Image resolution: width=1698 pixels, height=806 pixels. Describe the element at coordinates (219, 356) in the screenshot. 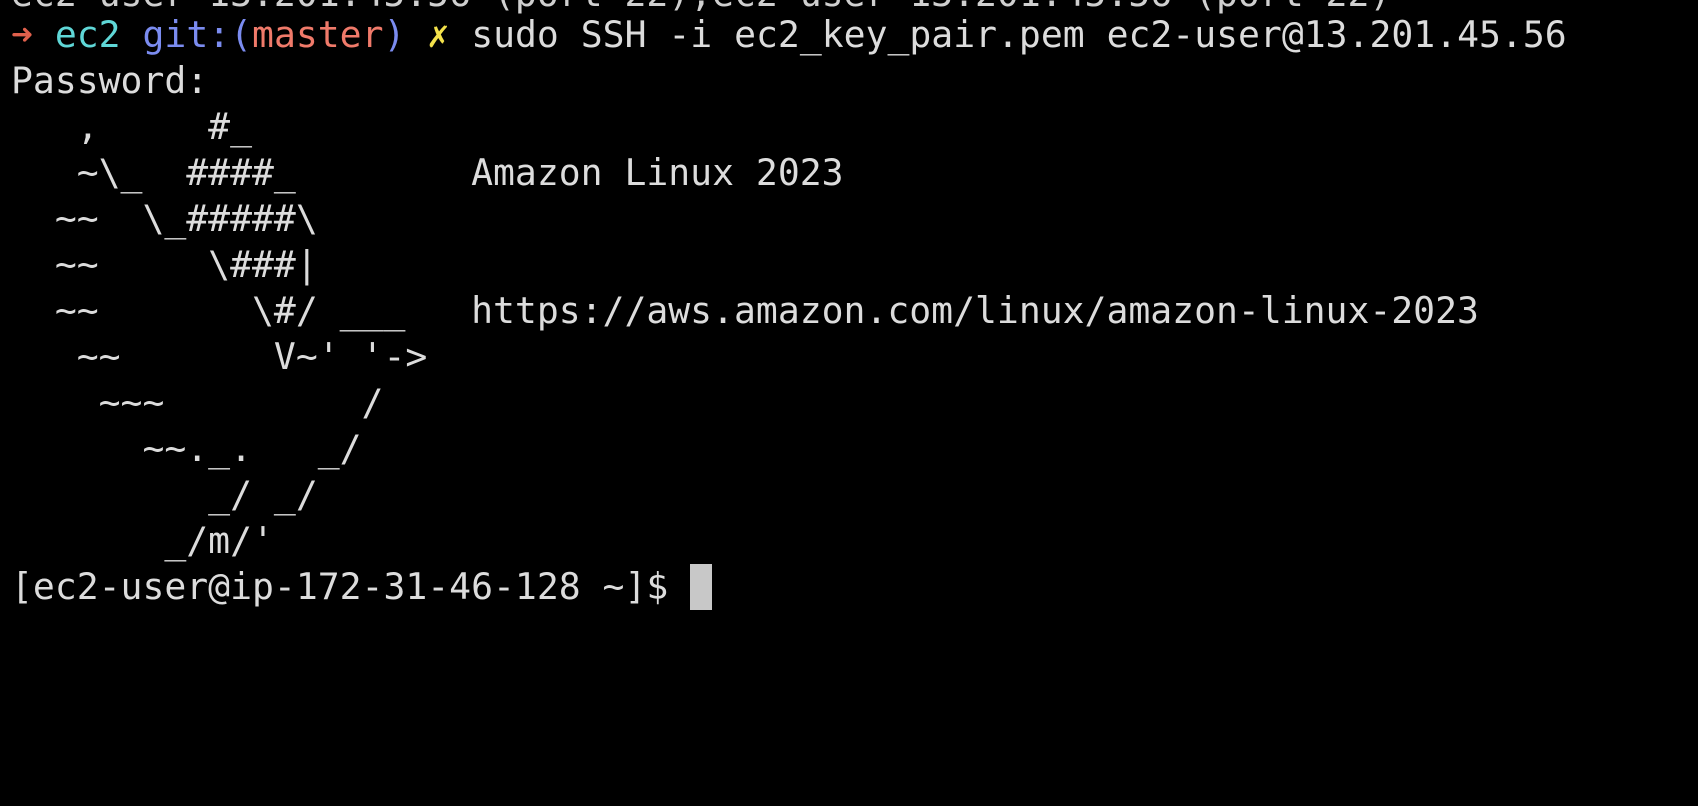

I see `motd-art-line: ~~ V~' '->` at that location.